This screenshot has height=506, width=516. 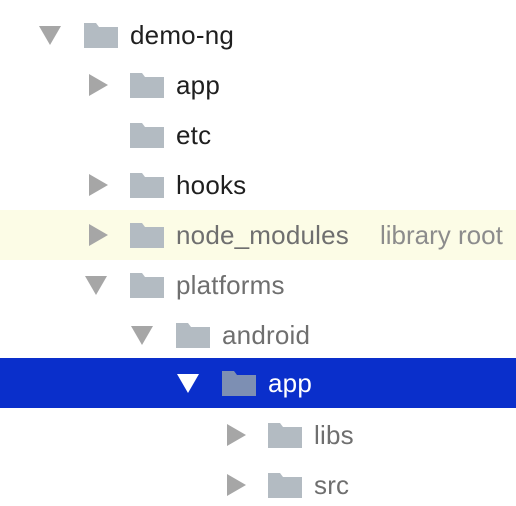 I want to click on tree-item-label: libs, so click(x=334, y=435).